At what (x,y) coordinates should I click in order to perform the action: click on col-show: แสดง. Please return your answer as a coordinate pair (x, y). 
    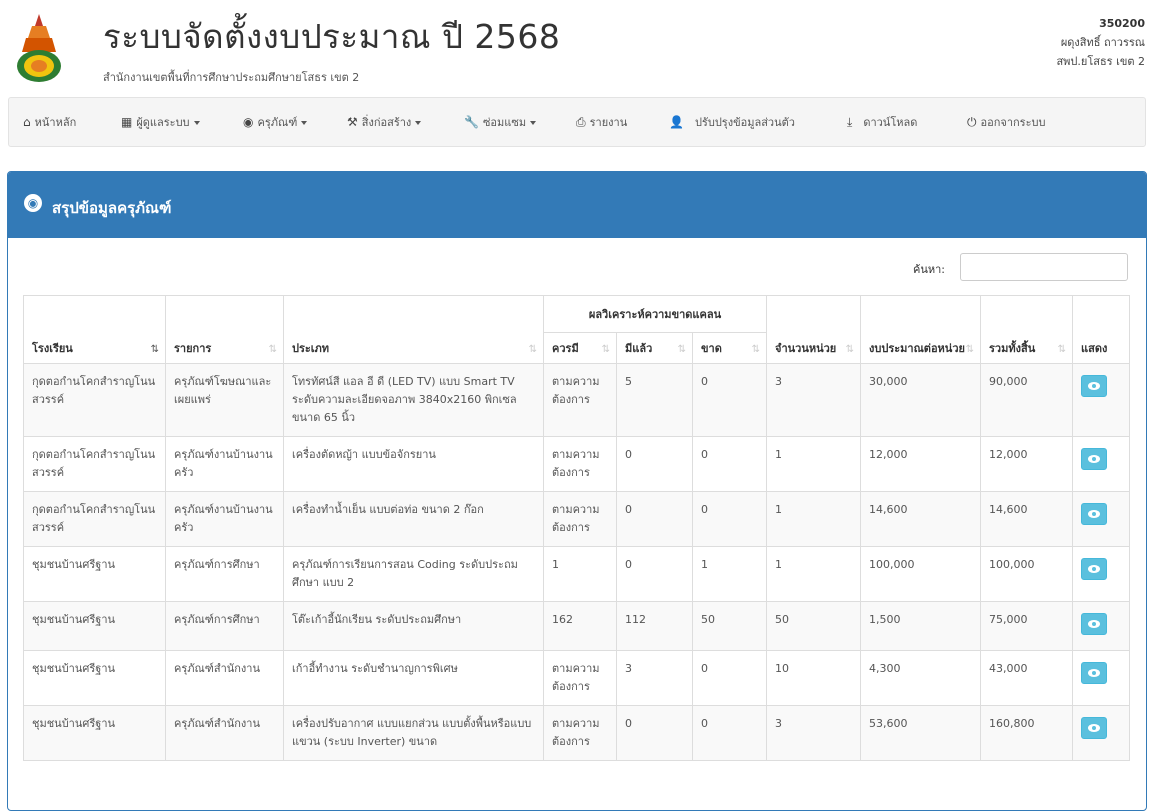
    Looking at the image, I should click on (1101, 329).